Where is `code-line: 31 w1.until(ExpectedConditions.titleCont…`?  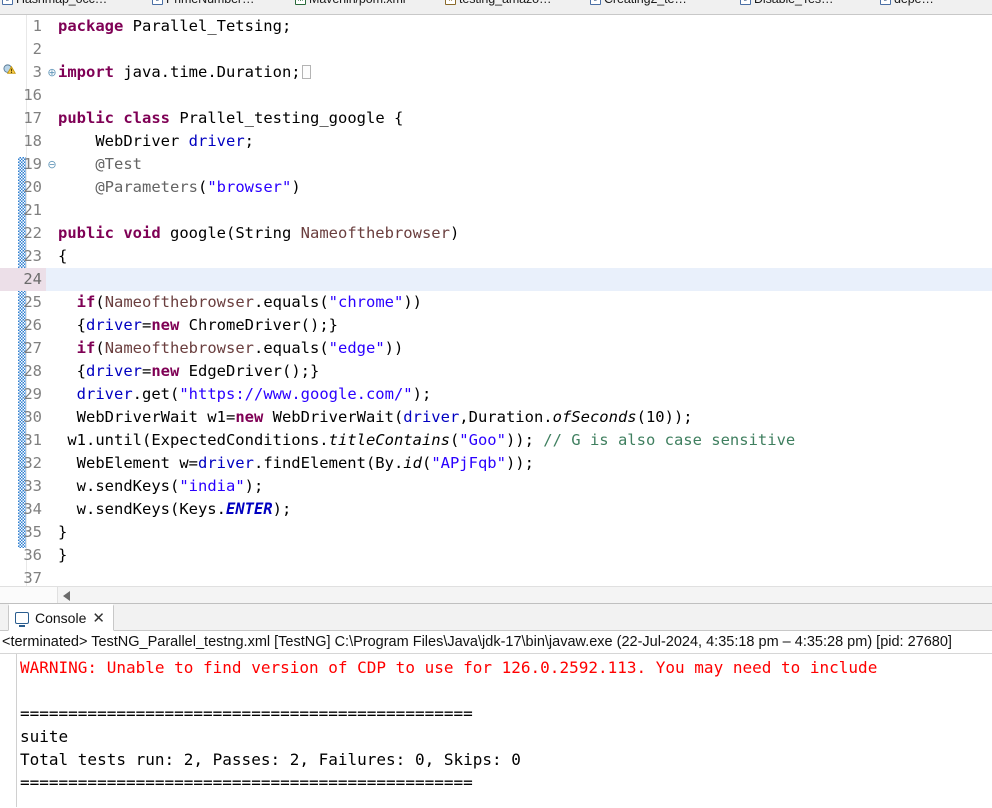
code-line: 31 w1.until(ExpectedConditions.titleCont… is located at coordinates (496, 440).